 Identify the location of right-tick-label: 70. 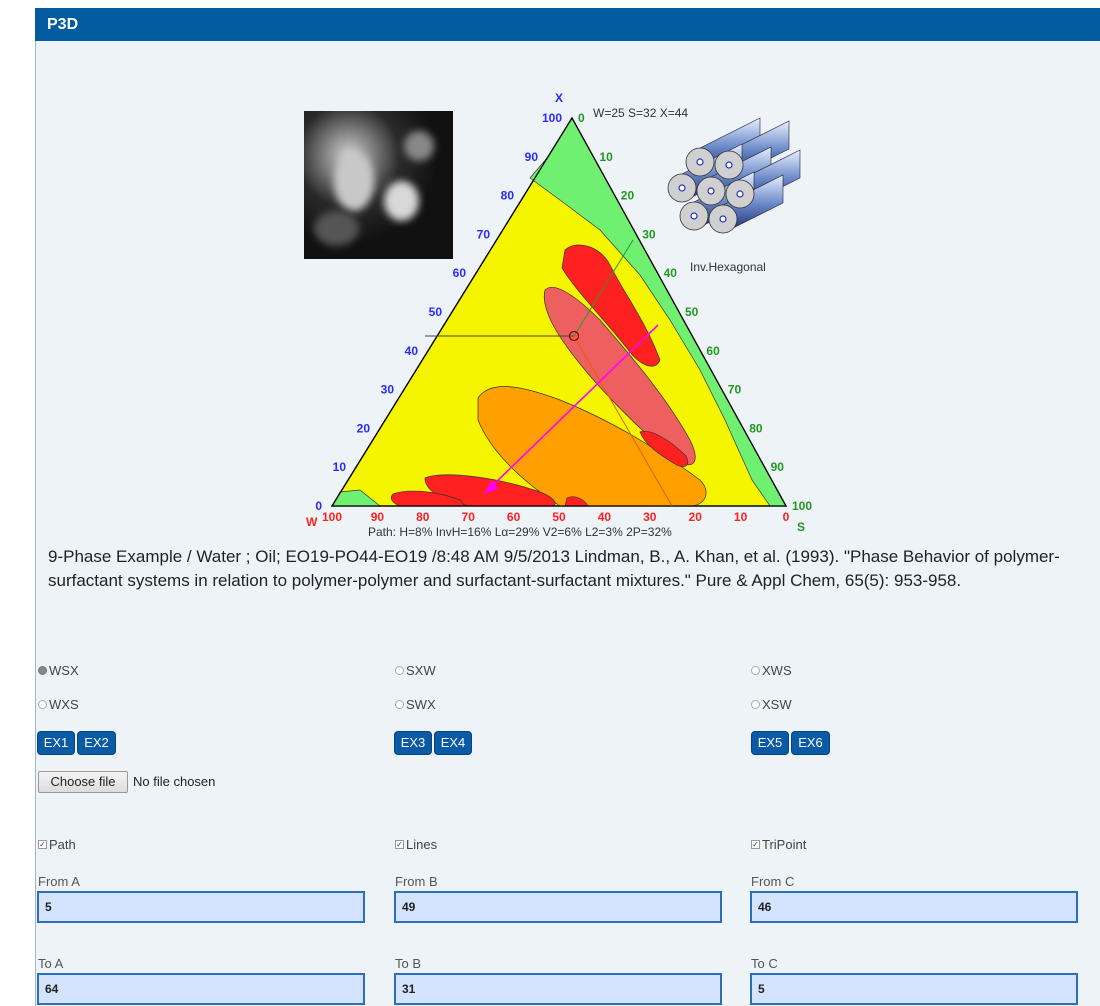
(735, 390).